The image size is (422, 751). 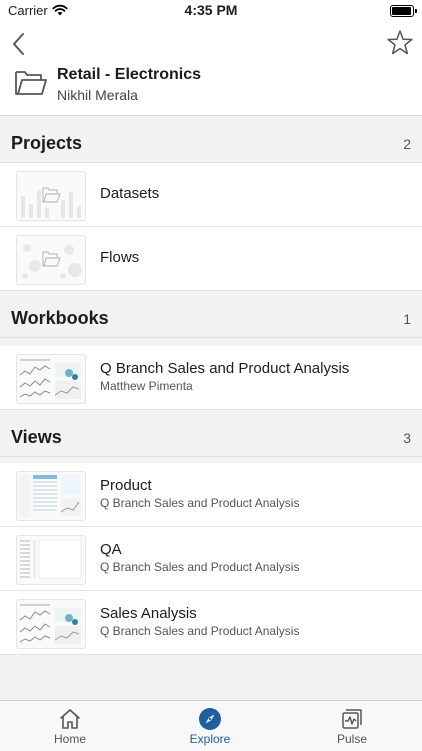 What do you see at coordinates (407, 144) in the screenshot?
I see `section-count: 2` at bounding box center [407, 144].